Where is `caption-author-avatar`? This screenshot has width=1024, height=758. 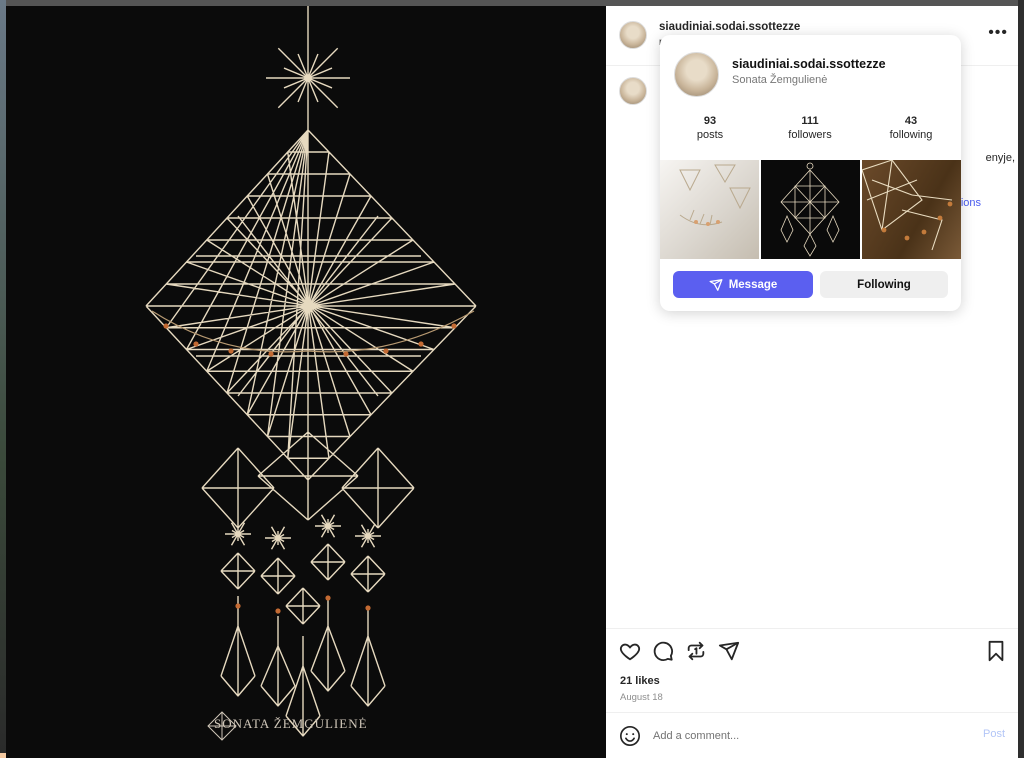 caption-author-avatar is located at coordinates (633, 91).